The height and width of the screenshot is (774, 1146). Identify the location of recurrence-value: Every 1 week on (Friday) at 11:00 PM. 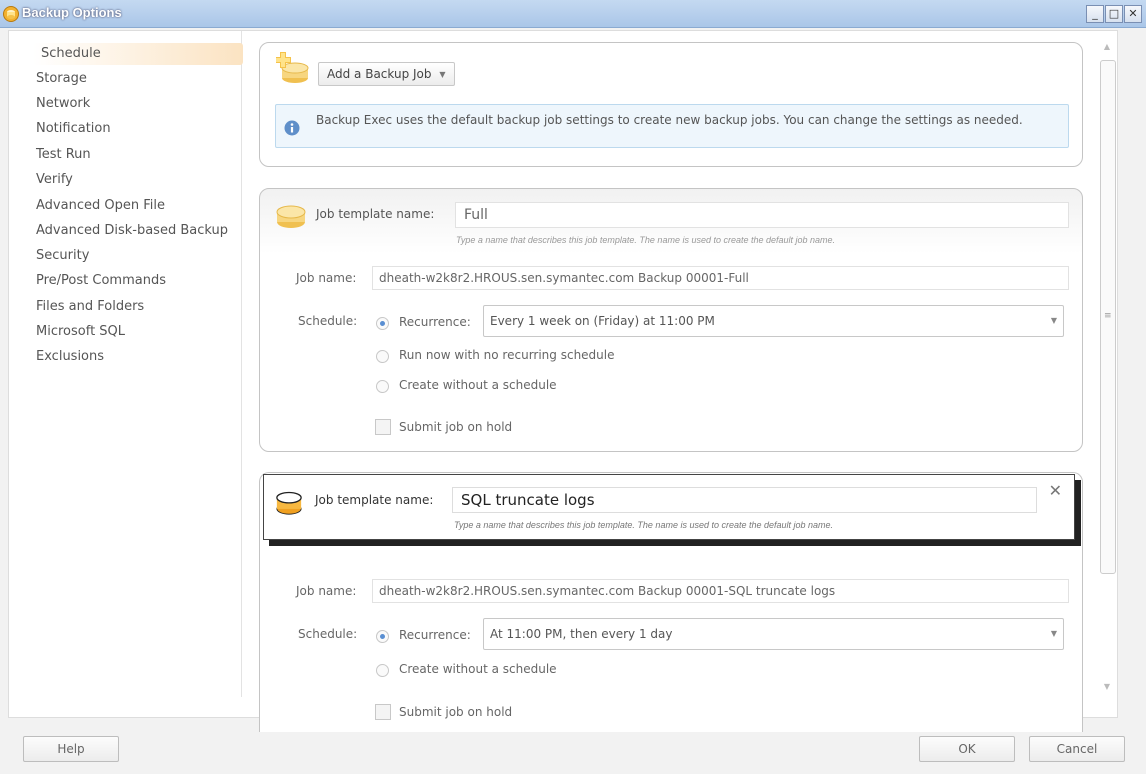
(602, 321).